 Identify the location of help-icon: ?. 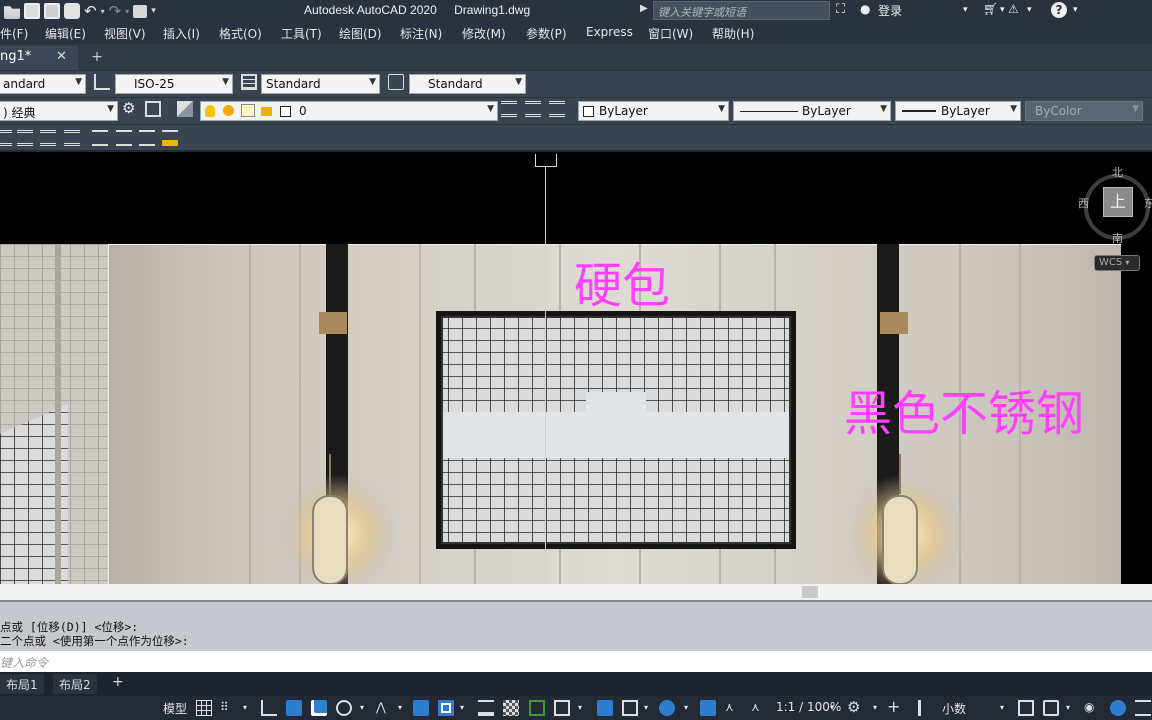
(1059, 10).